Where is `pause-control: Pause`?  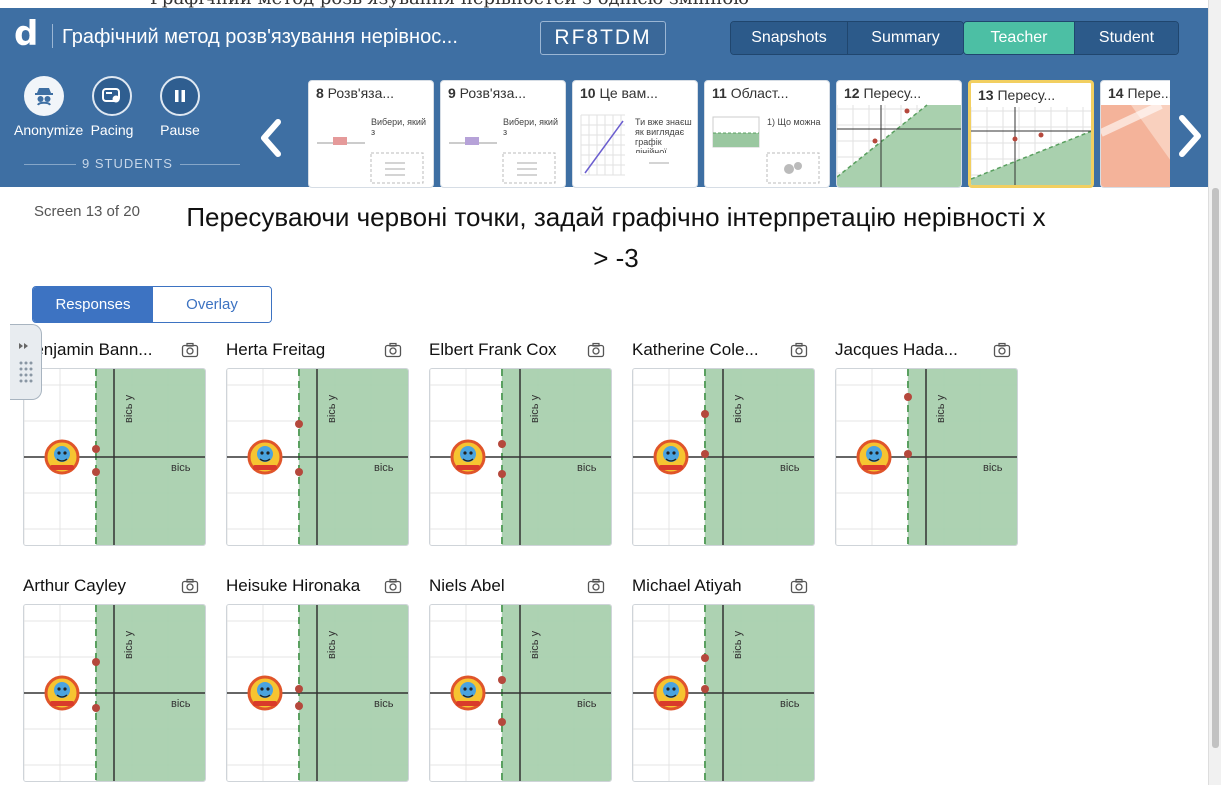 pause-control: Pause is located at coordinates (180, 107).